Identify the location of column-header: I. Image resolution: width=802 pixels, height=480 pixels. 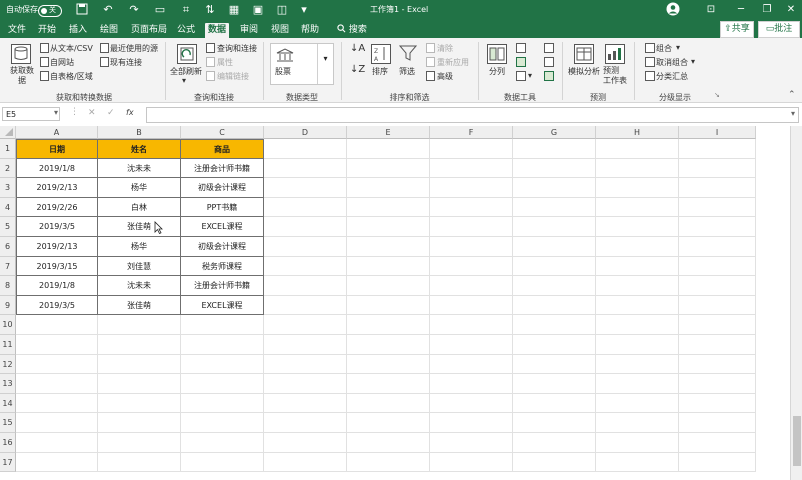
(717, 132).